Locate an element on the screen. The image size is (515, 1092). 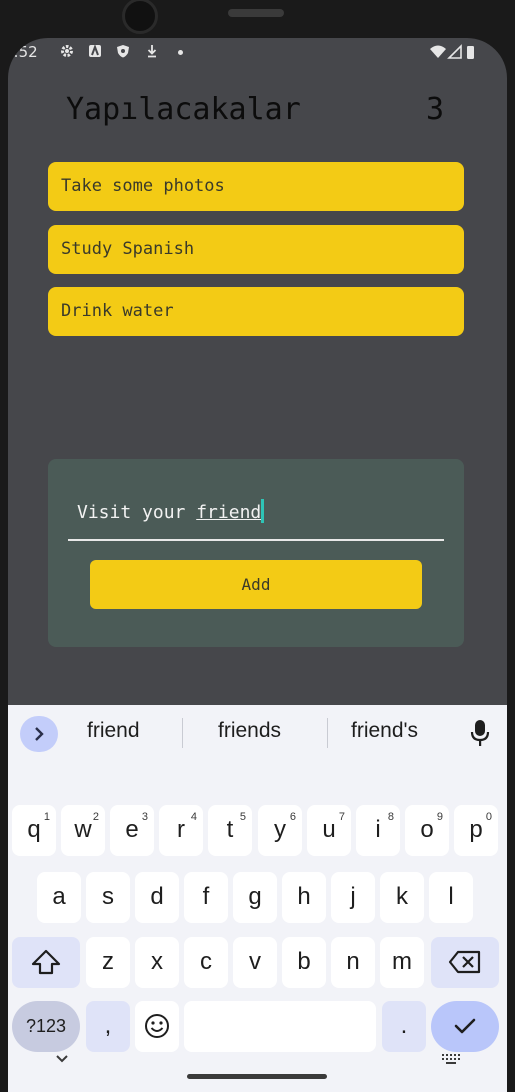
shift-icon is located at coordinates (46, 962).